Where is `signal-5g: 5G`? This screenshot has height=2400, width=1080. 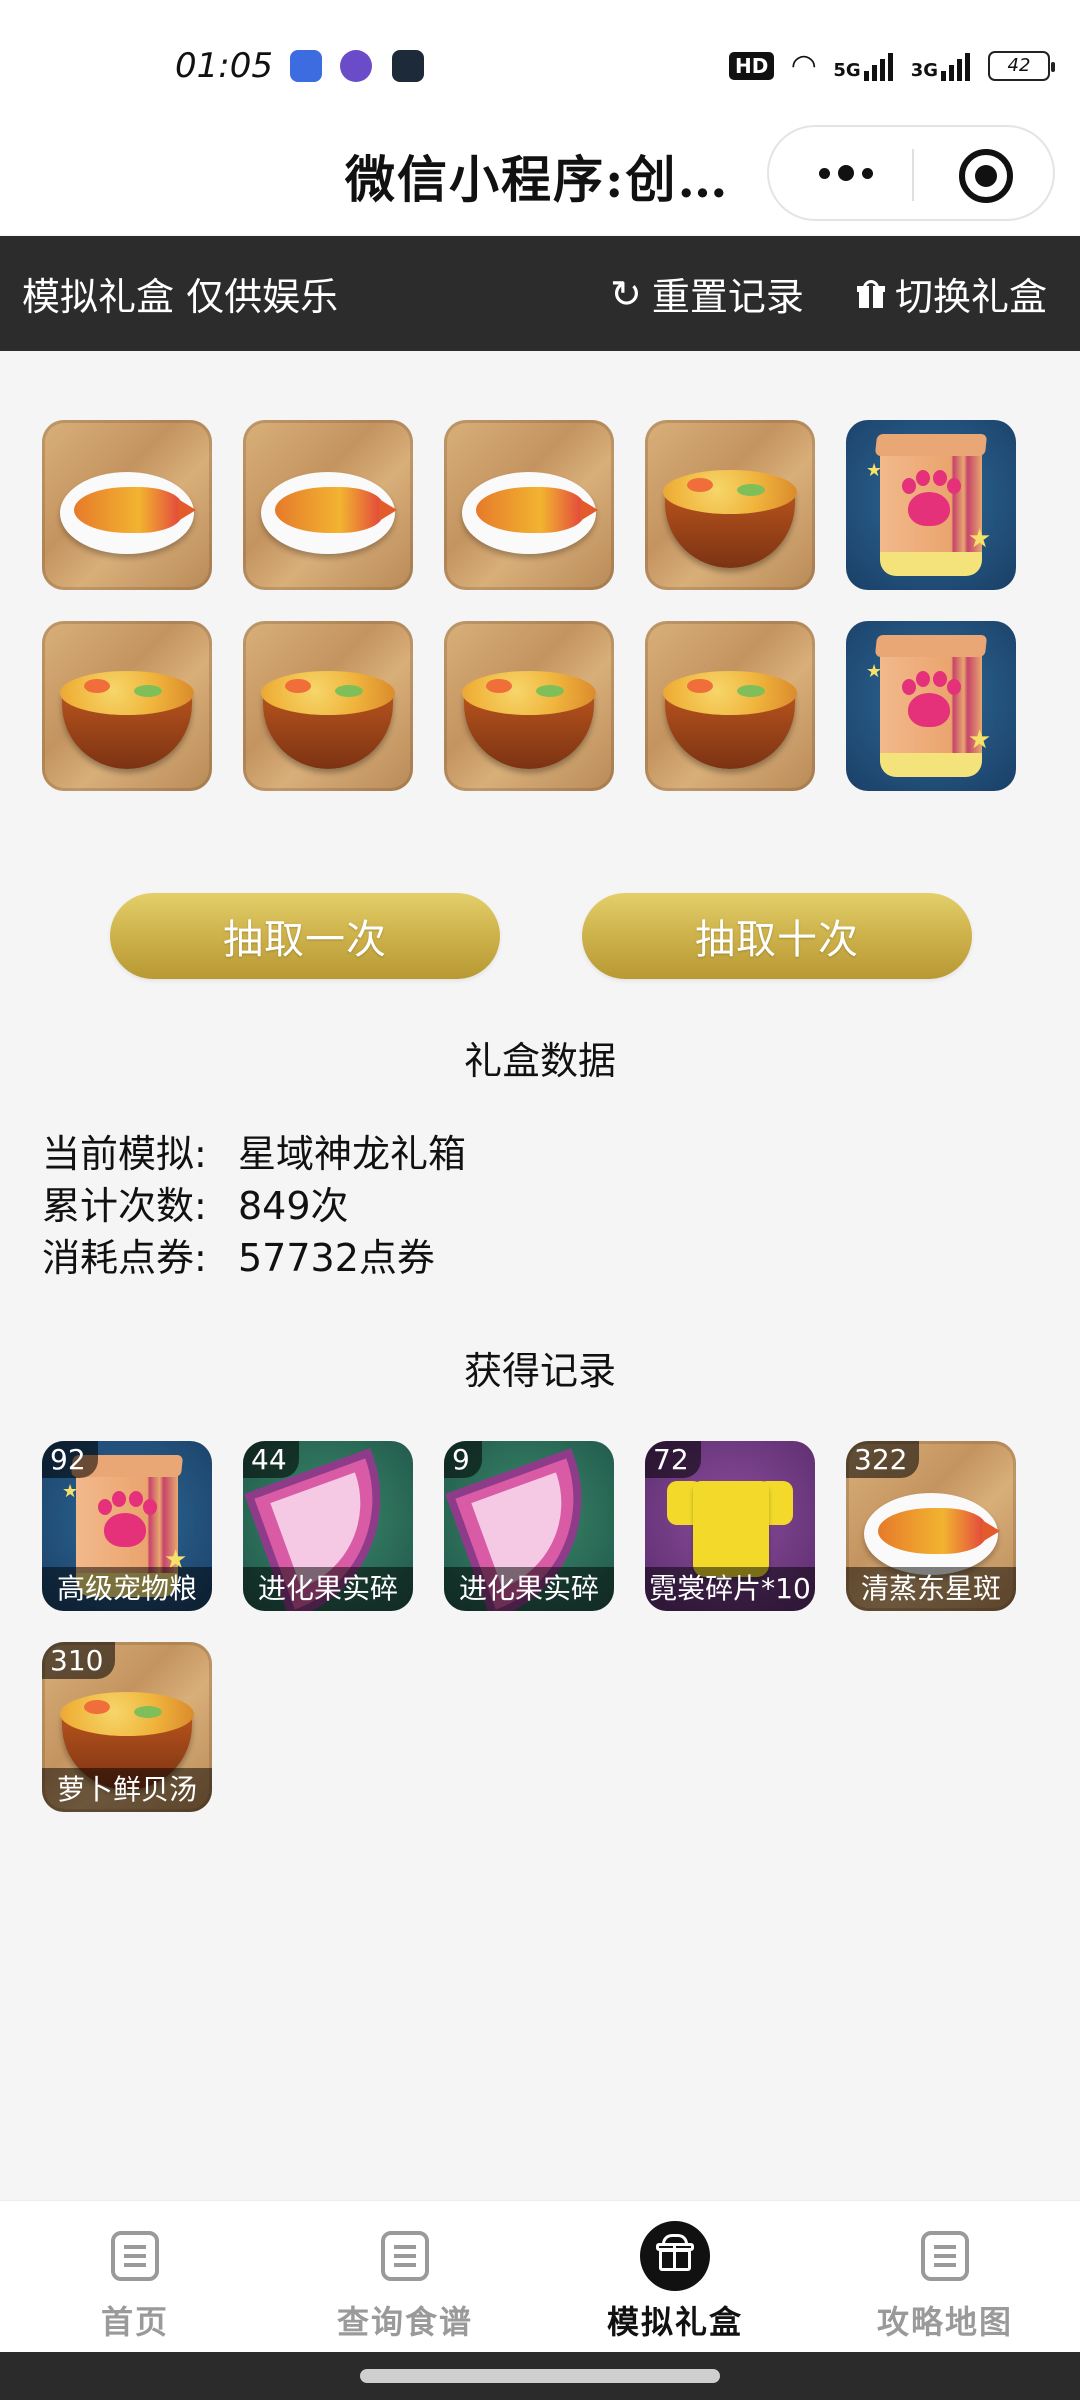 signal-5g: 5G is located at coordinates (863, 66).